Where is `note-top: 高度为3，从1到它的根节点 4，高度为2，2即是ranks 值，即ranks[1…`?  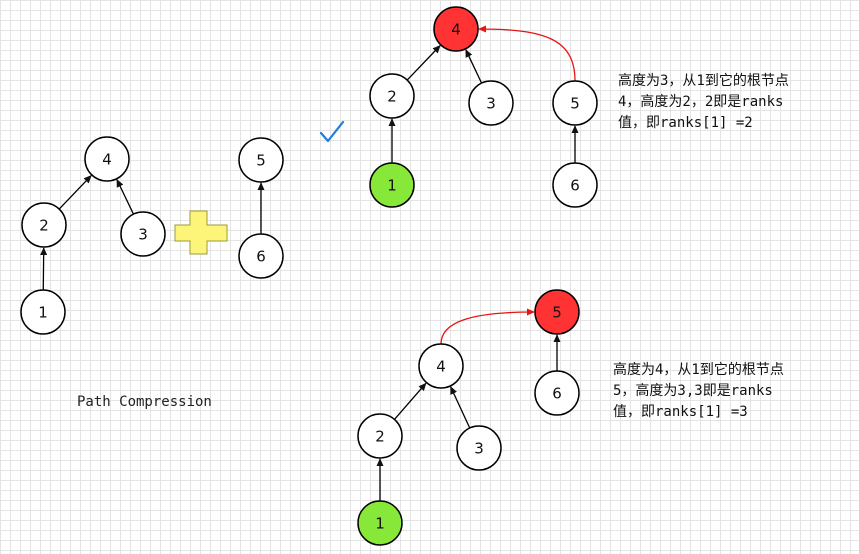 note-top: 高度为3，从1到它的根节点 4，高度为2，2即是ranks 值，即ranks[1… is located at coordinates (703, 102).